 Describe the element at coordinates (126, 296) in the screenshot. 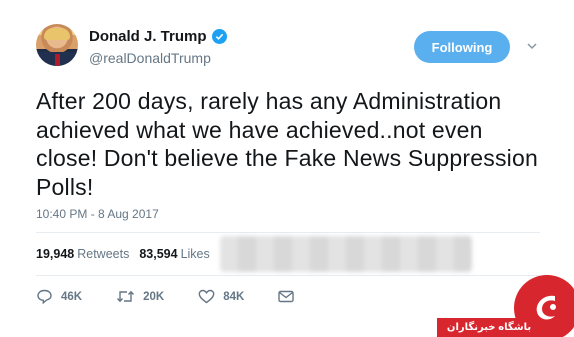

I see `retweet-icon` at that location.